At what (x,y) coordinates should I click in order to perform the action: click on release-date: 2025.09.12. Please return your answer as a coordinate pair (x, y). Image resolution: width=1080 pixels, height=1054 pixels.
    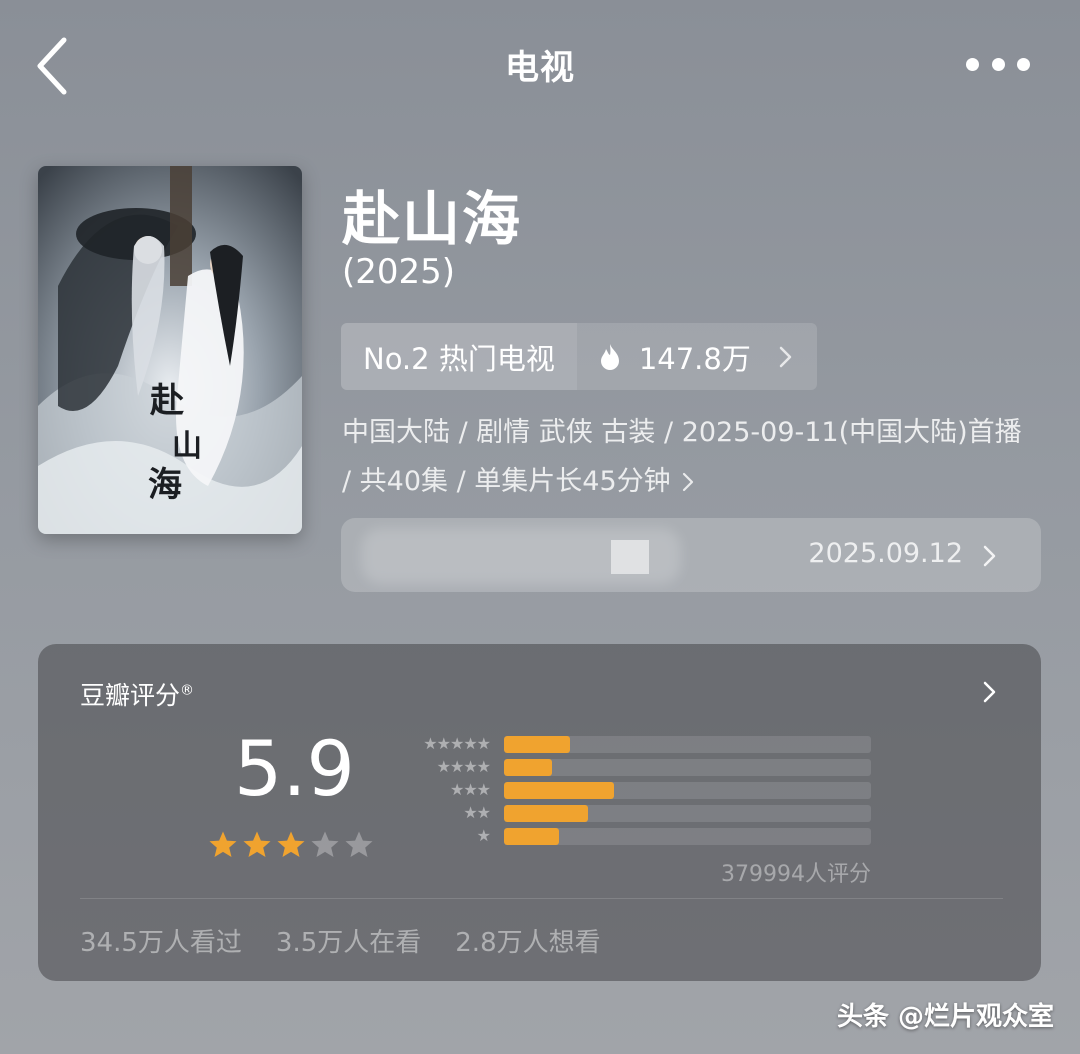
    Looking at the image, I should click on (885, 553).